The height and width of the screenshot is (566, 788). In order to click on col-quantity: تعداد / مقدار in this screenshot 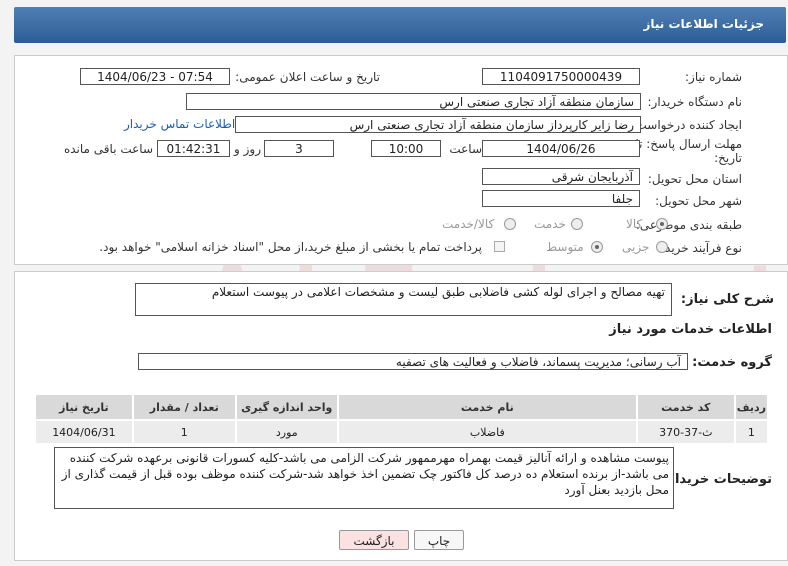, I will do `click(184, 407)`.